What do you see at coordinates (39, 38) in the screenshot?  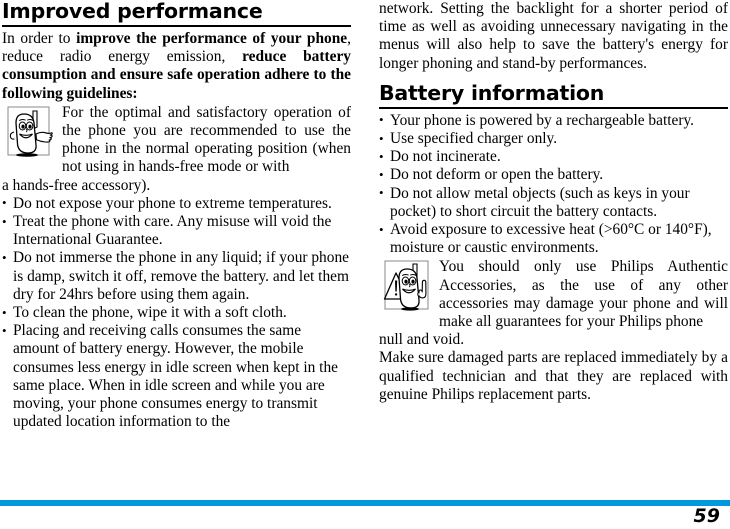 I see `intro-text-part1: In order to` at bounding box center [39, 38].